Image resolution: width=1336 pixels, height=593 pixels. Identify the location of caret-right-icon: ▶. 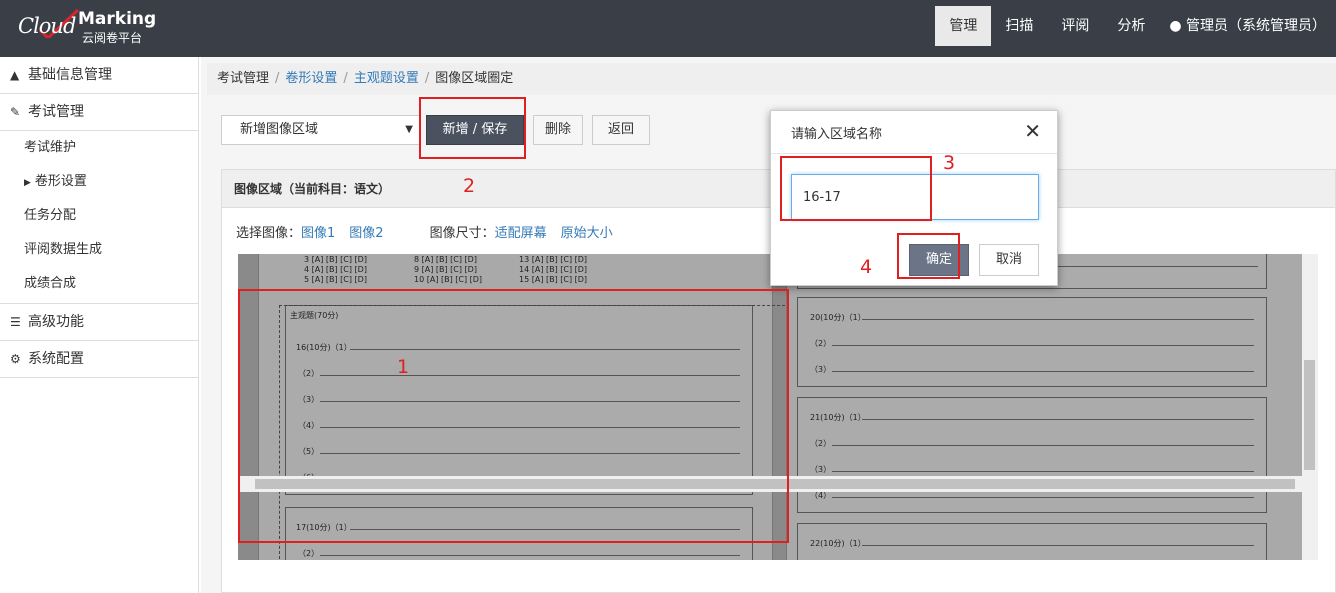
(27, 183).